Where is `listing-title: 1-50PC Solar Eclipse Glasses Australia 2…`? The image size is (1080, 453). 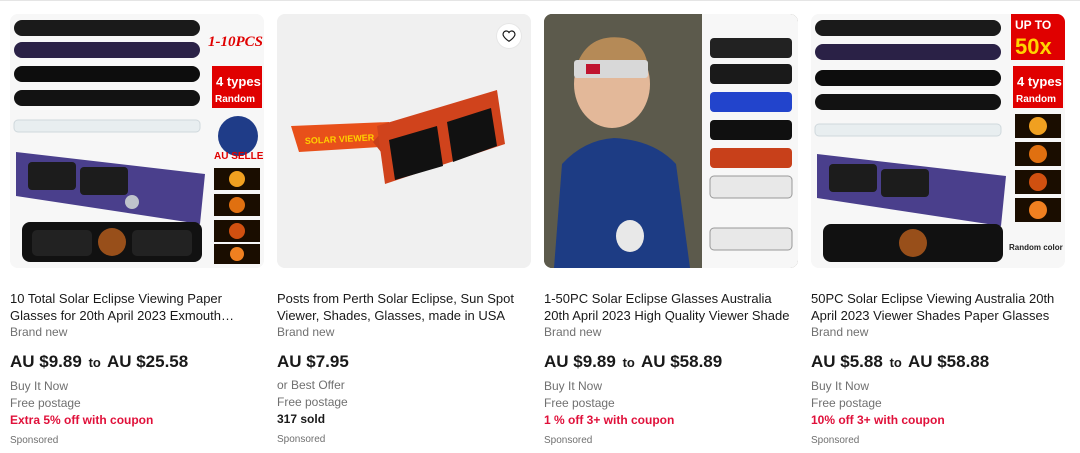 listing-title: 1-50PC Solar Eclipse Glasses Australia 2… is located at coordinates (671, 307).